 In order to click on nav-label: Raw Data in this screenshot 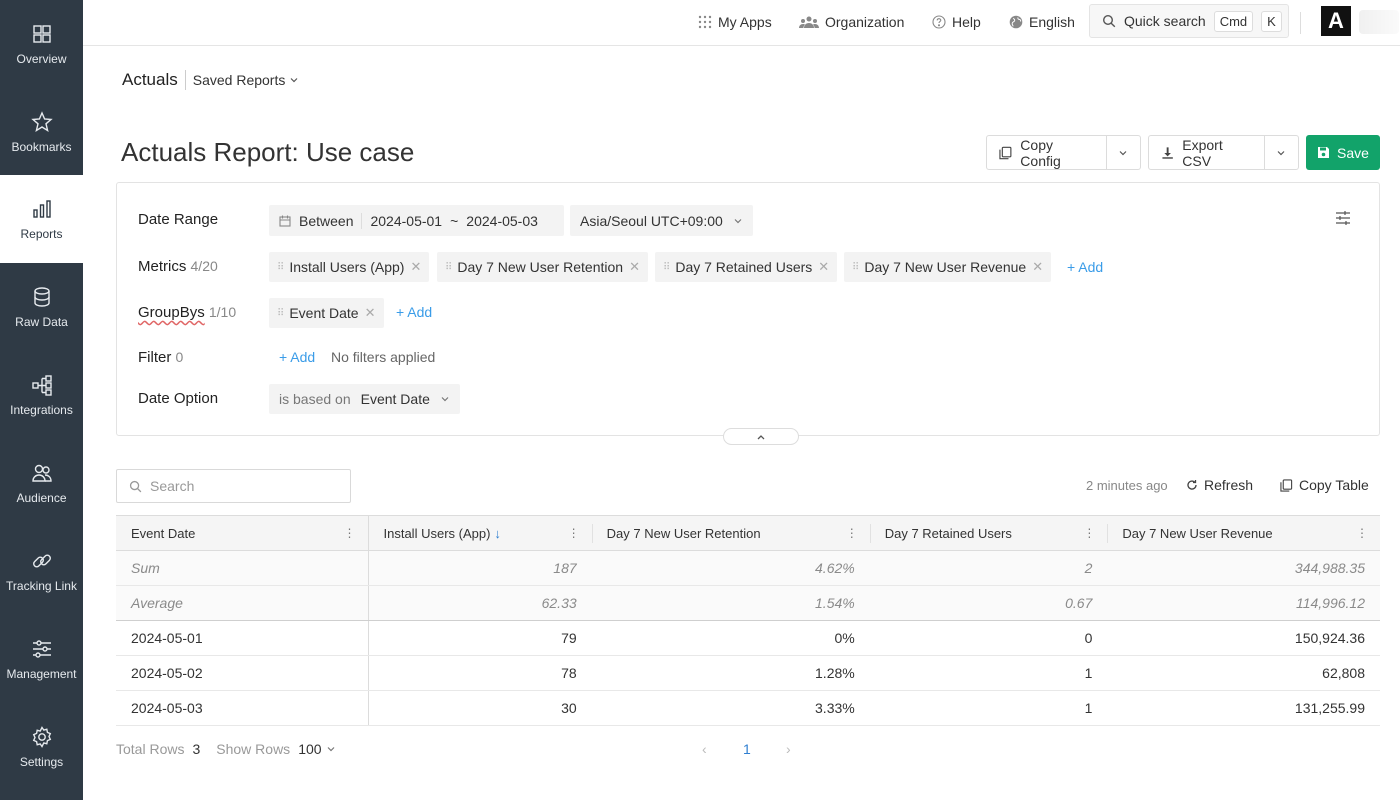, I will do `click(41, 322)`.